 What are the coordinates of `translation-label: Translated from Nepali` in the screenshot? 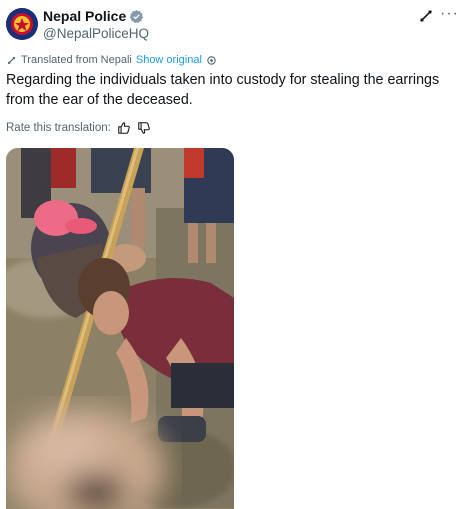 It's located at (76, 60).